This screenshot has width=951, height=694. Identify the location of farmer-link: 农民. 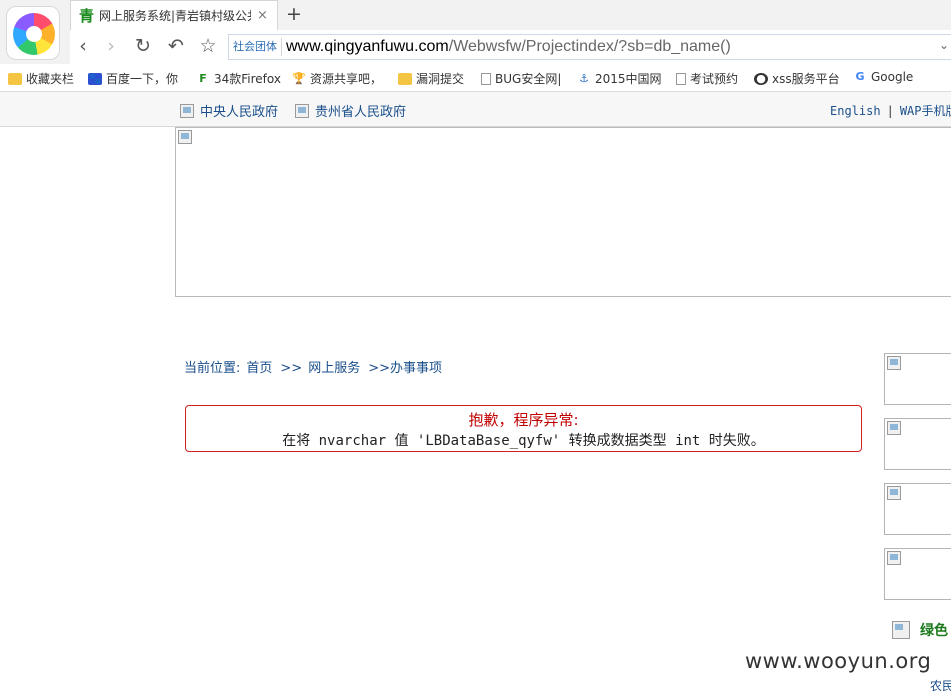
(940, 685).